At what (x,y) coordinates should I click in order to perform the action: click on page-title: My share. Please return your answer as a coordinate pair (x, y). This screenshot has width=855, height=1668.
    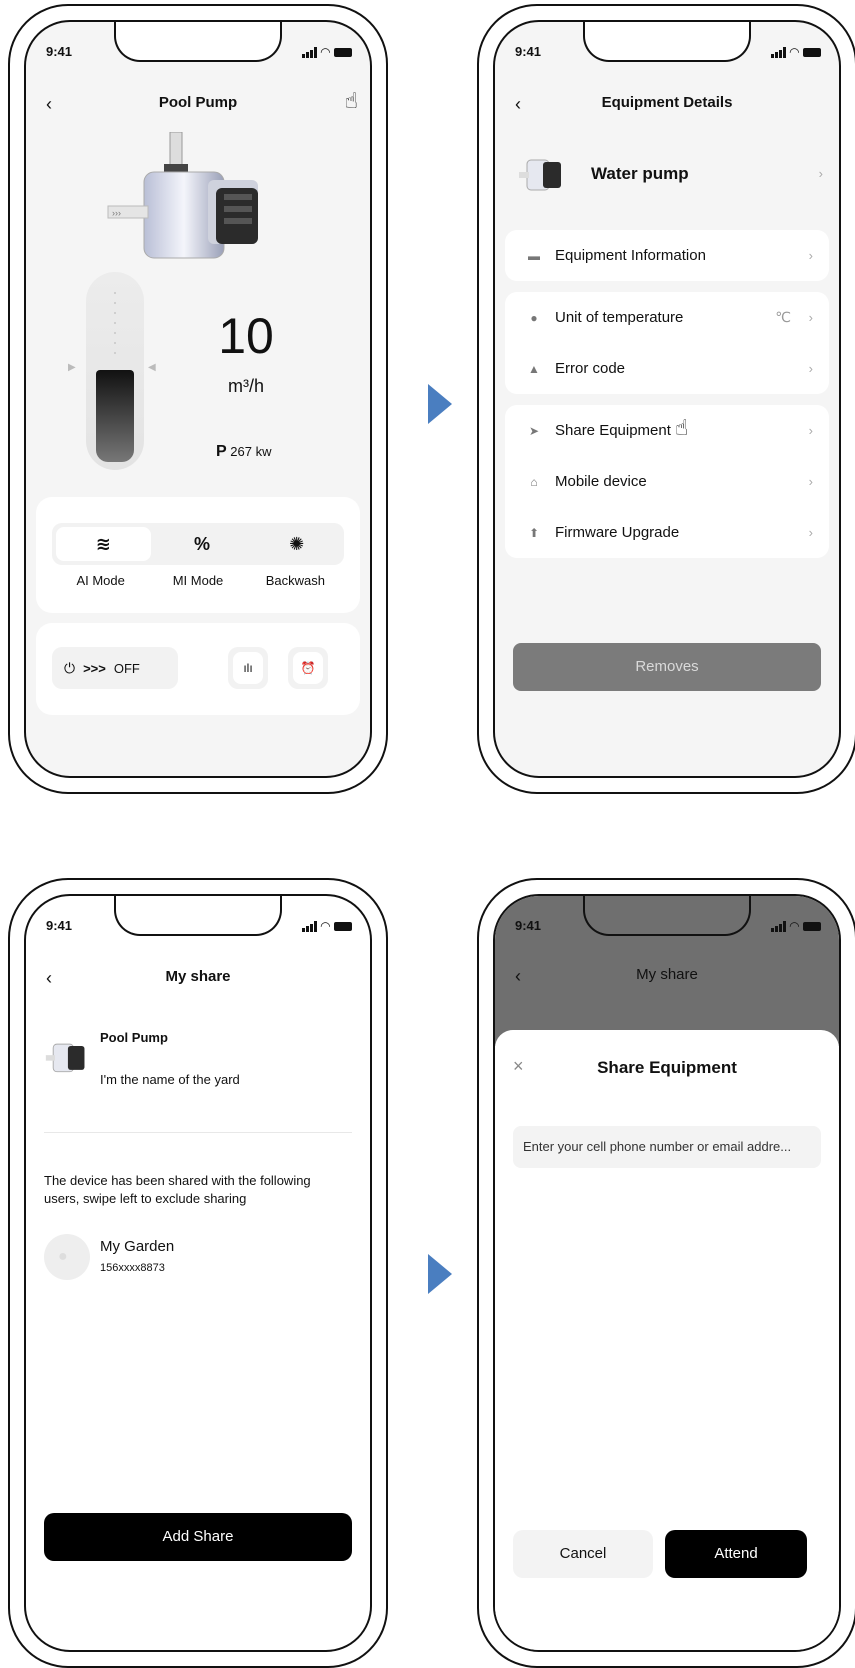
    Looking at the image, I should click on (198, 976).